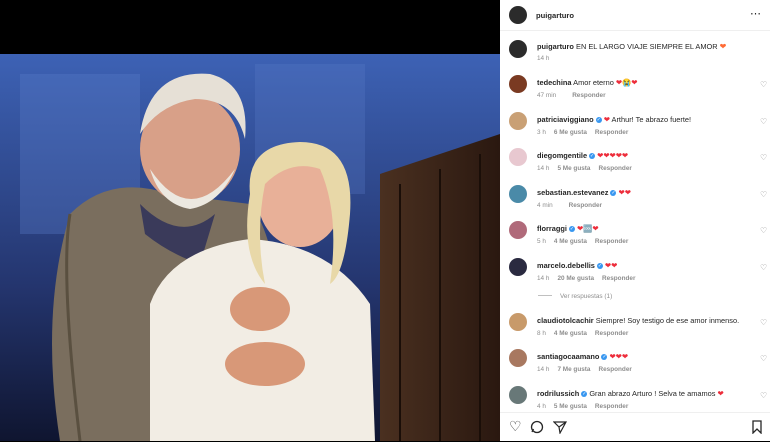  Describe the element at coordinates (723, 46) in the screenshot. I see `caption-emoji: ❤` at that location.